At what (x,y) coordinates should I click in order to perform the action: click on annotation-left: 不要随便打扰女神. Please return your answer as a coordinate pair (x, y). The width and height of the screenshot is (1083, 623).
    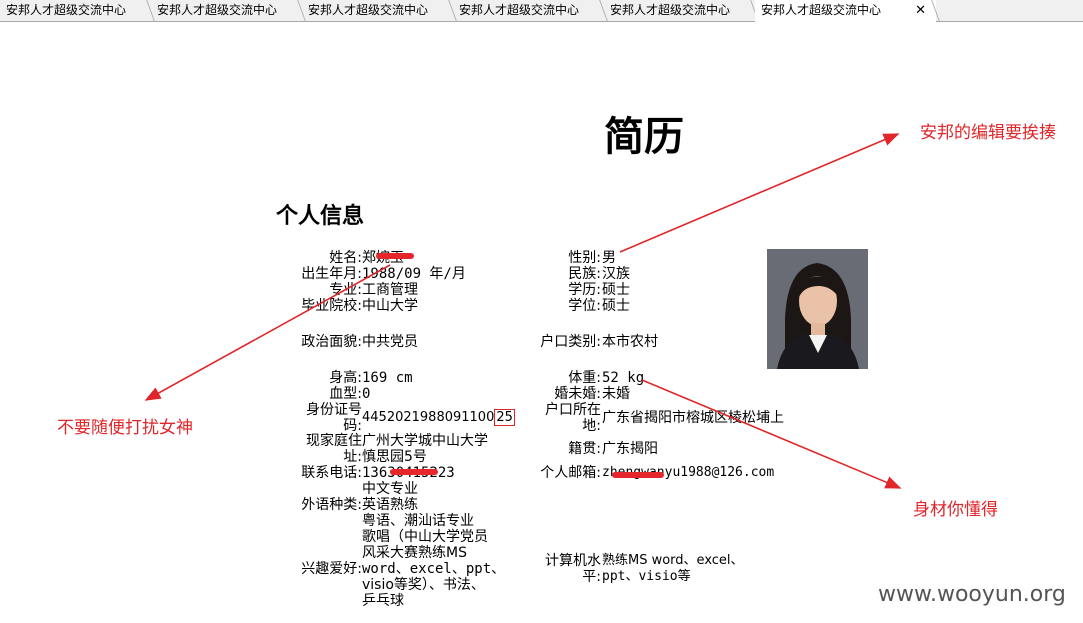
    Looking at the image, I should click on (125, 428).